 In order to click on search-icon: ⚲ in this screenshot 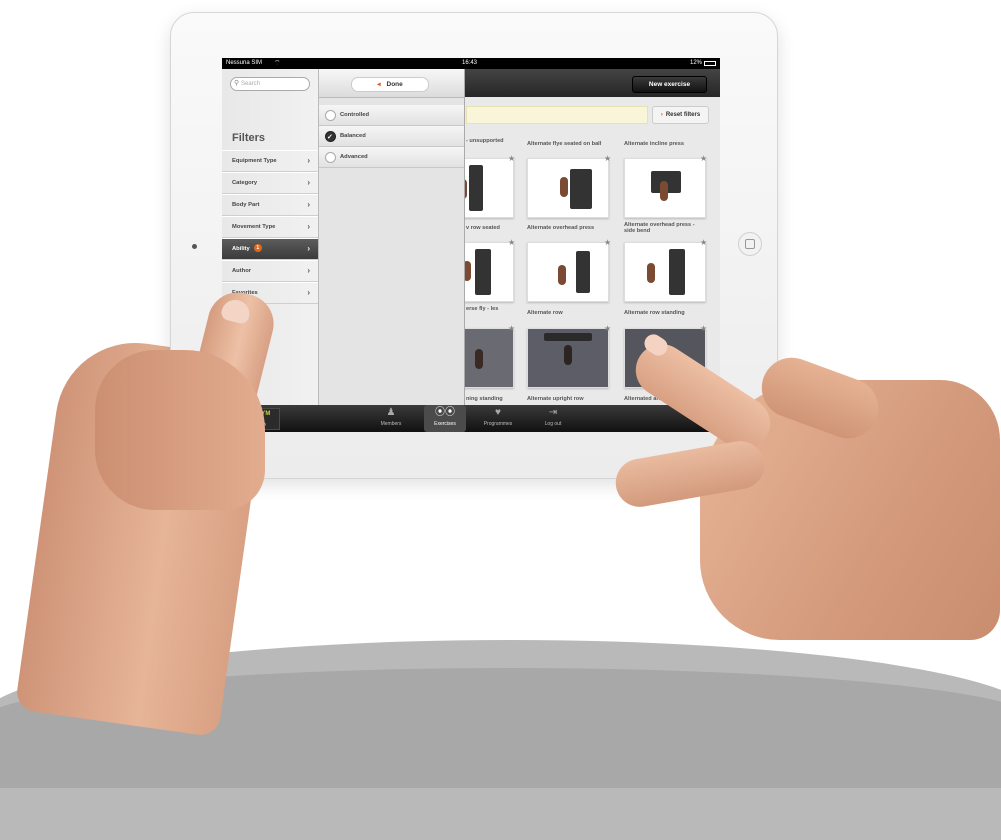, I will do `click(237, 83)`.